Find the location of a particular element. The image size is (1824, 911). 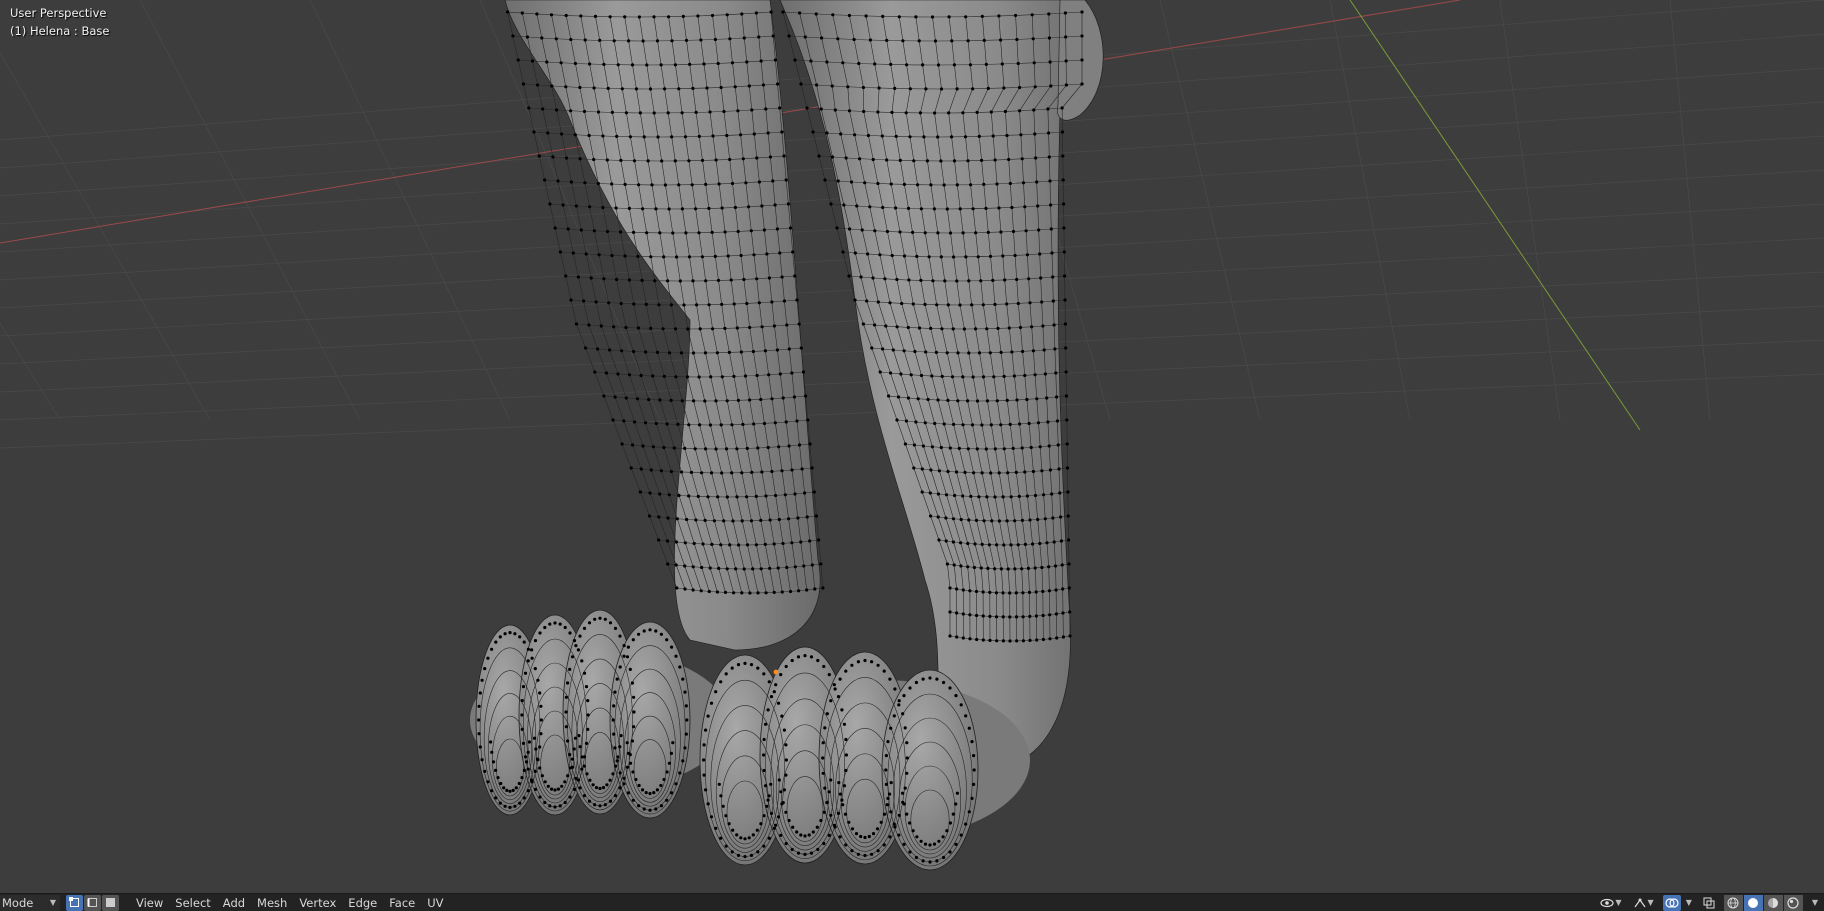

active-vertex is located at coordinates (776, 672).